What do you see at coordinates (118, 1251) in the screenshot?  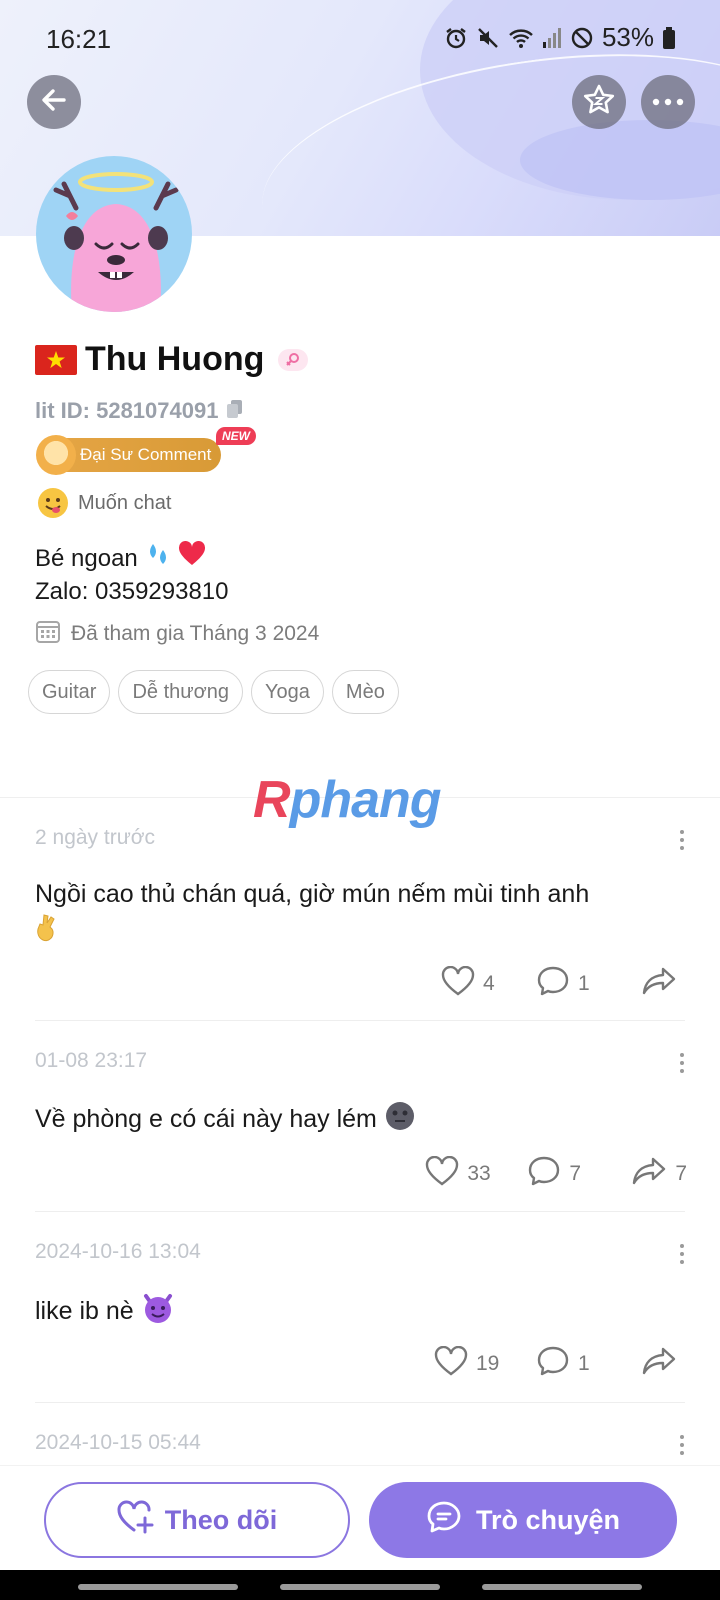 I see `post-time: 2024-10-16 13:04` at bounding box center [118, 1251].